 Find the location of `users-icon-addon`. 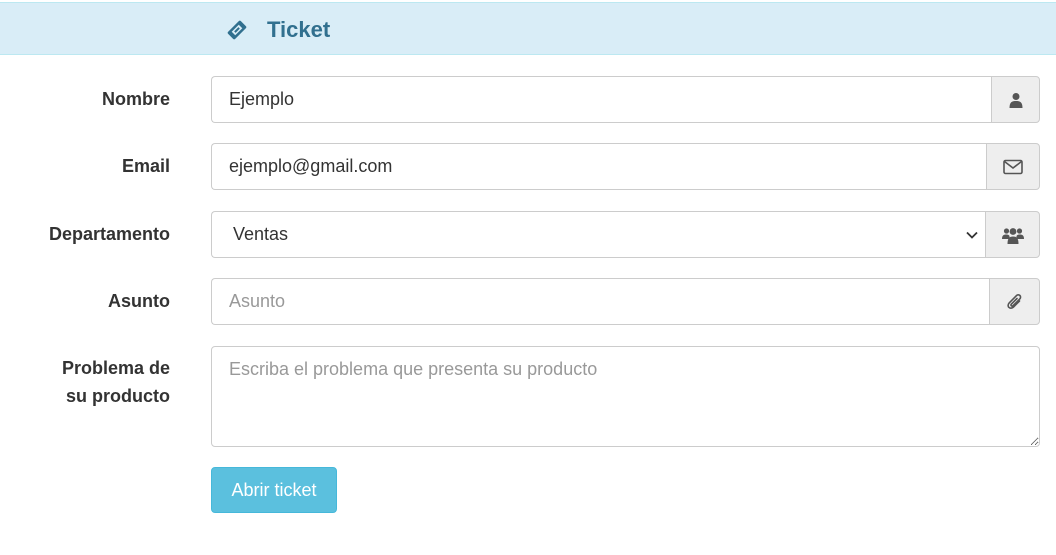

users-icon-addon is located at coordinates (1012, 234).